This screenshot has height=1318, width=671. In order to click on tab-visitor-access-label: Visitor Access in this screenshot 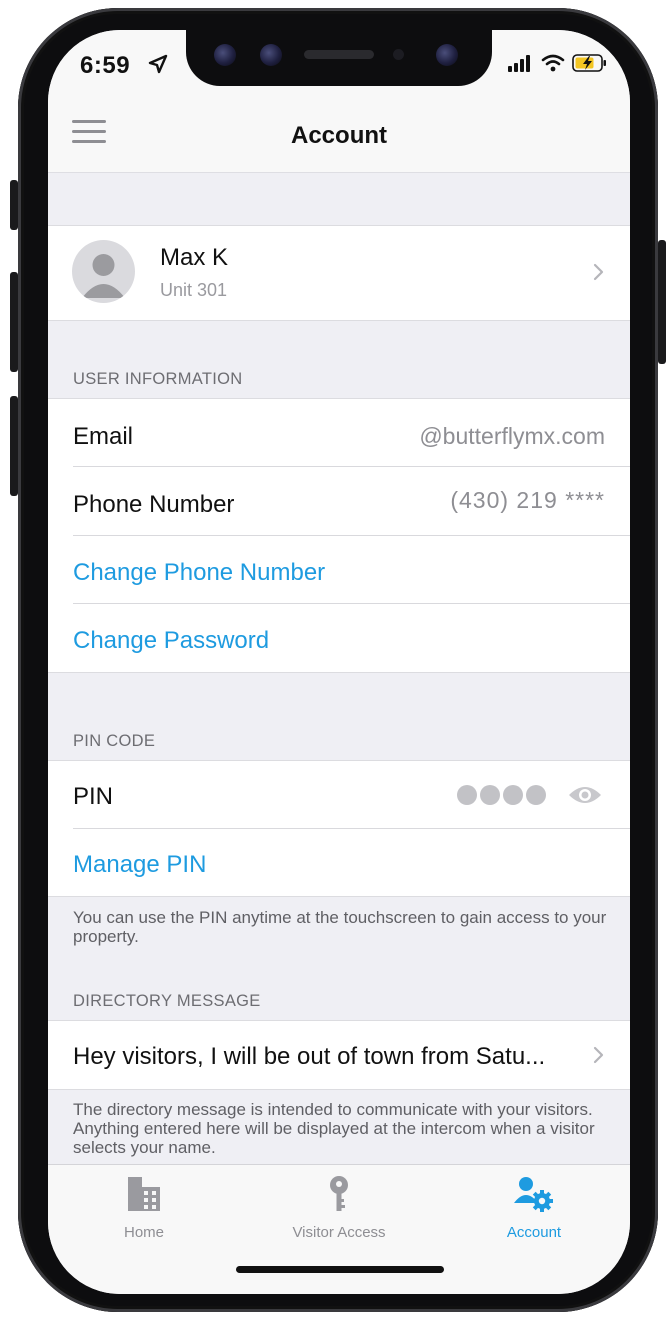, I will do `click(339, 1232)`.